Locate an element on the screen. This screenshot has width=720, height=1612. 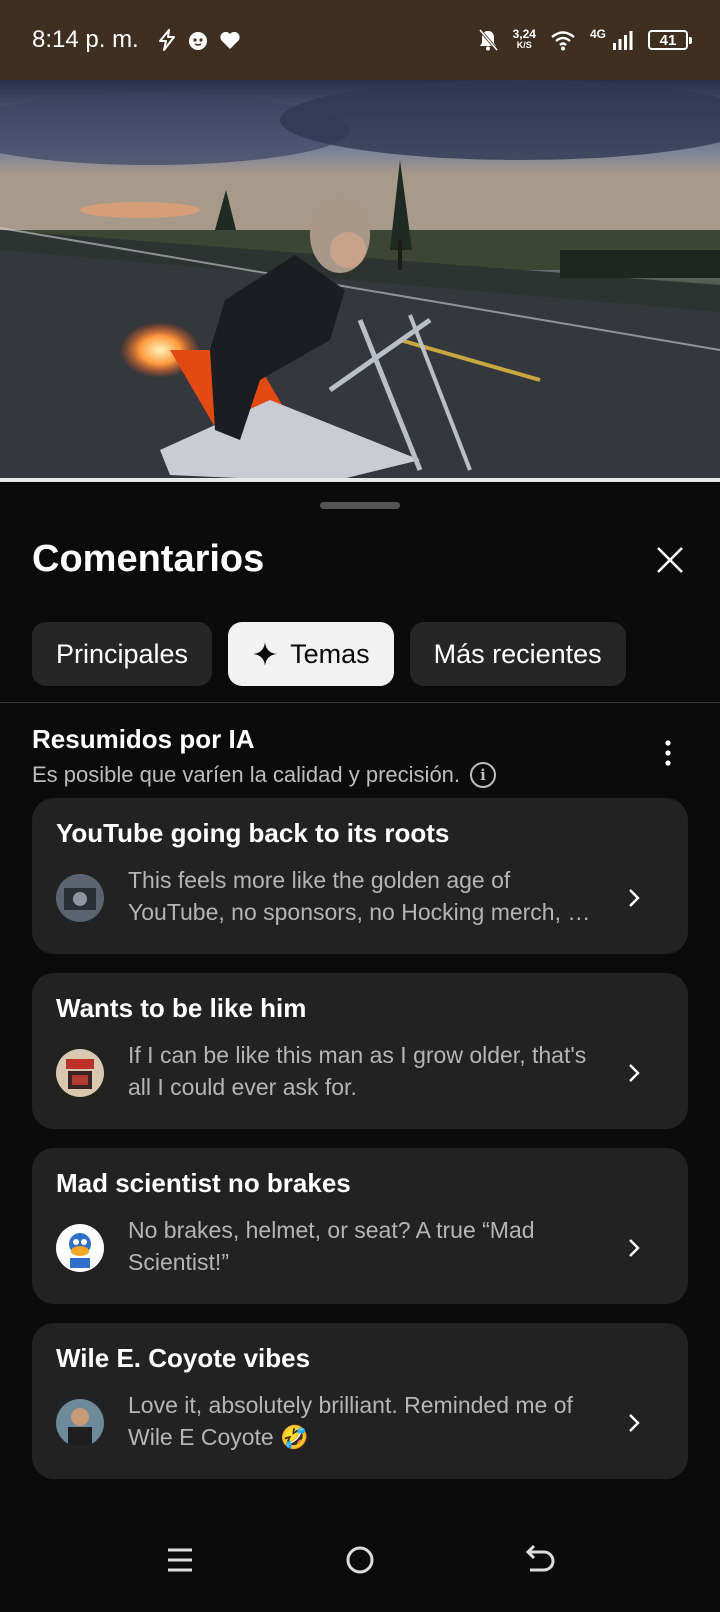
back-icon is located at coordinates (540, 1560).